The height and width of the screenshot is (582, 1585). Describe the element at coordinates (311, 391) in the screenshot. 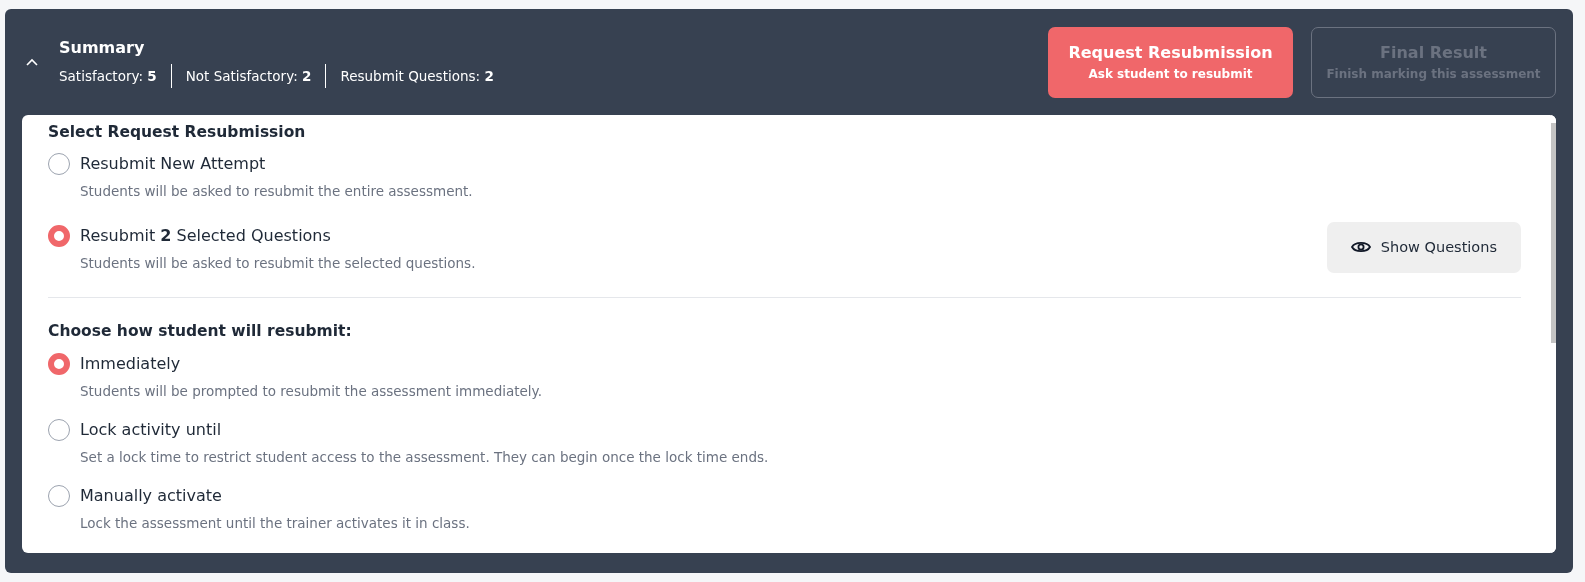

I see `option-description: Students will be prompted to resubmit the assessment immediately.` at that location.